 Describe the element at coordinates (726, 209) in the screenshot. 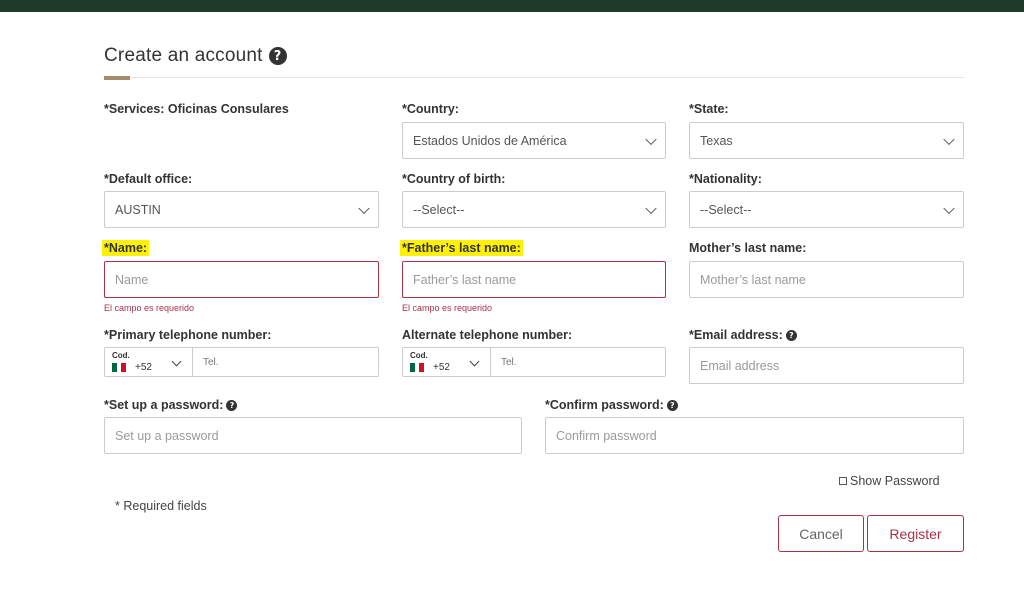

I see `nationality-value: --Select--` at that location.